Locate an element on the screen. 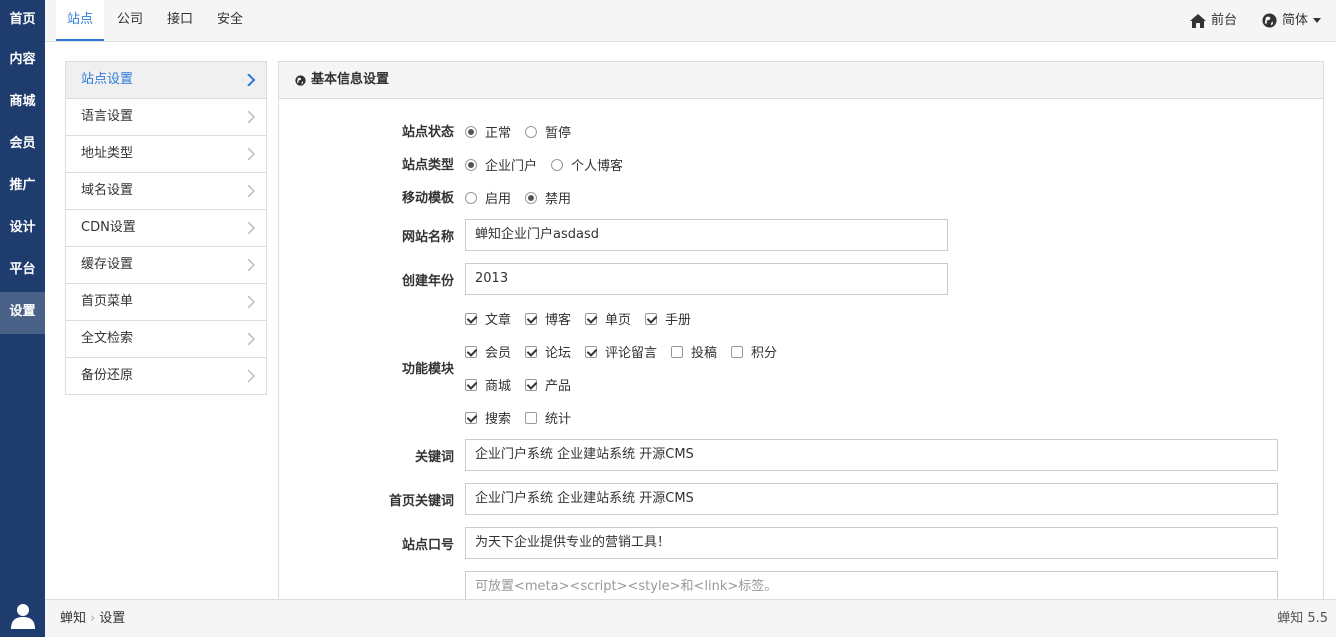 This screenshot has width=1336, height=638. site-type-blog-radio: 个人博客 is located at coordinates (587, 164).